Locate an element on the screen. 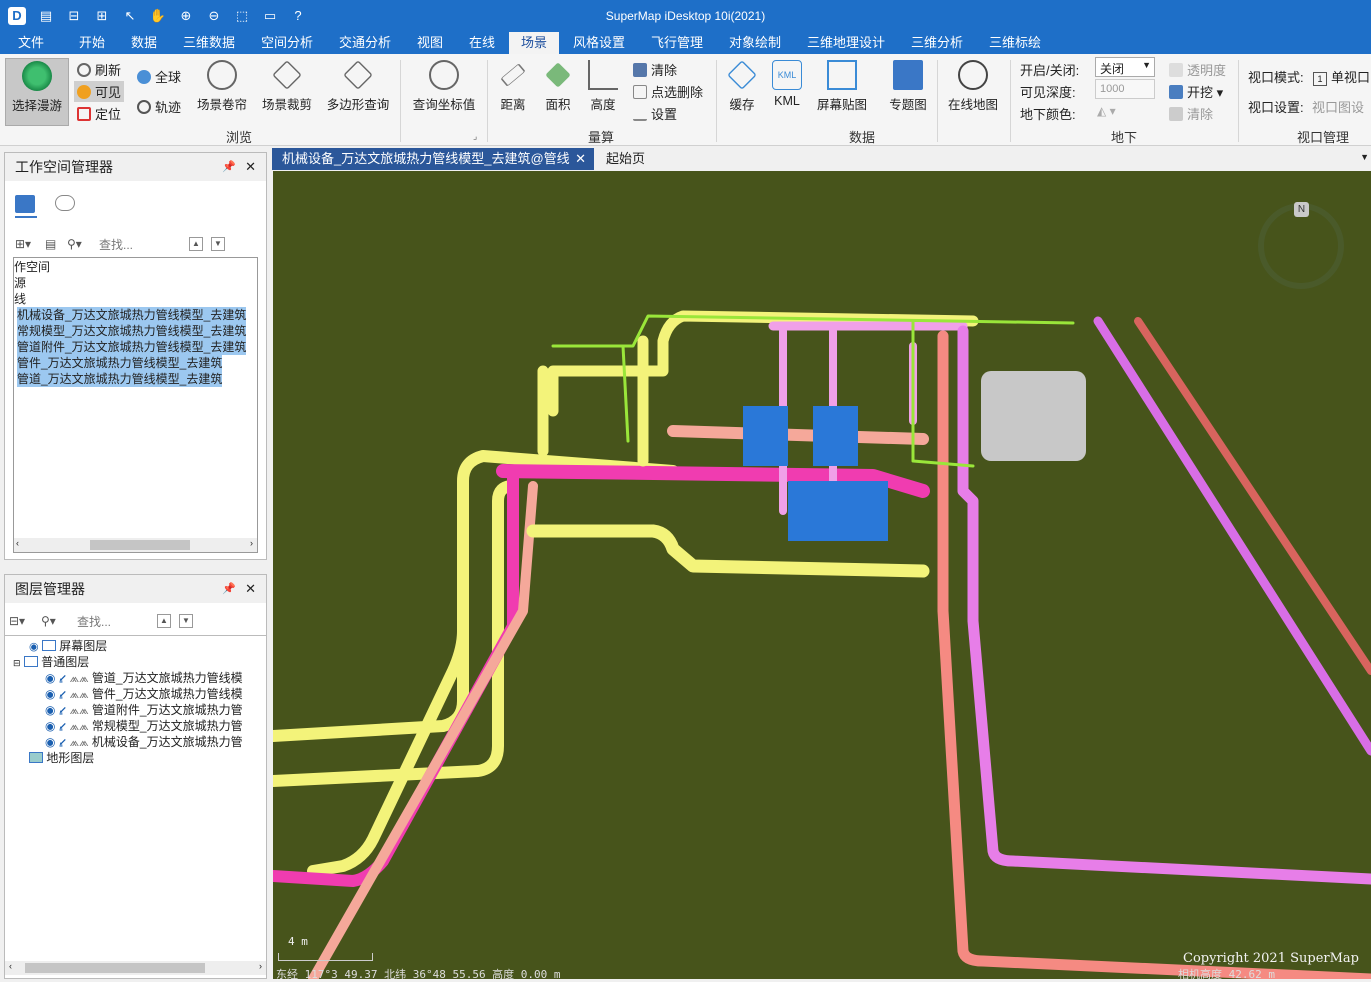  depth-input: 1000 is located at coordinates (1125, 89).